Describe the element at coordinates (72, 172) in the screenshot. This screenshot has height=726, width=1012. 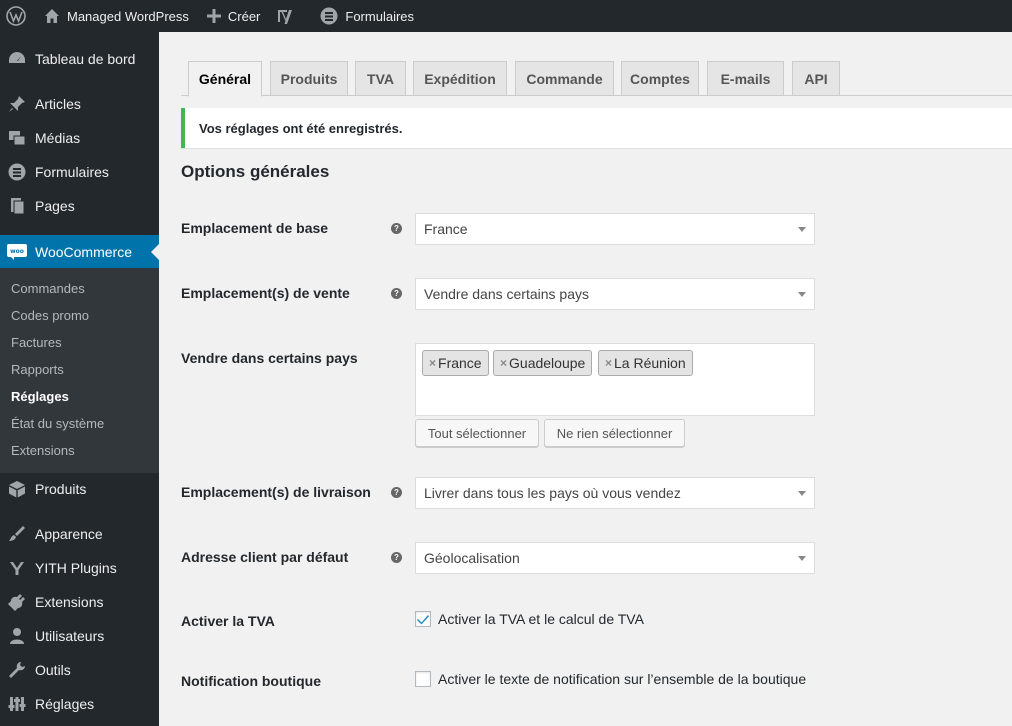
I see `menu-forms-label: Formulaires` at that location.